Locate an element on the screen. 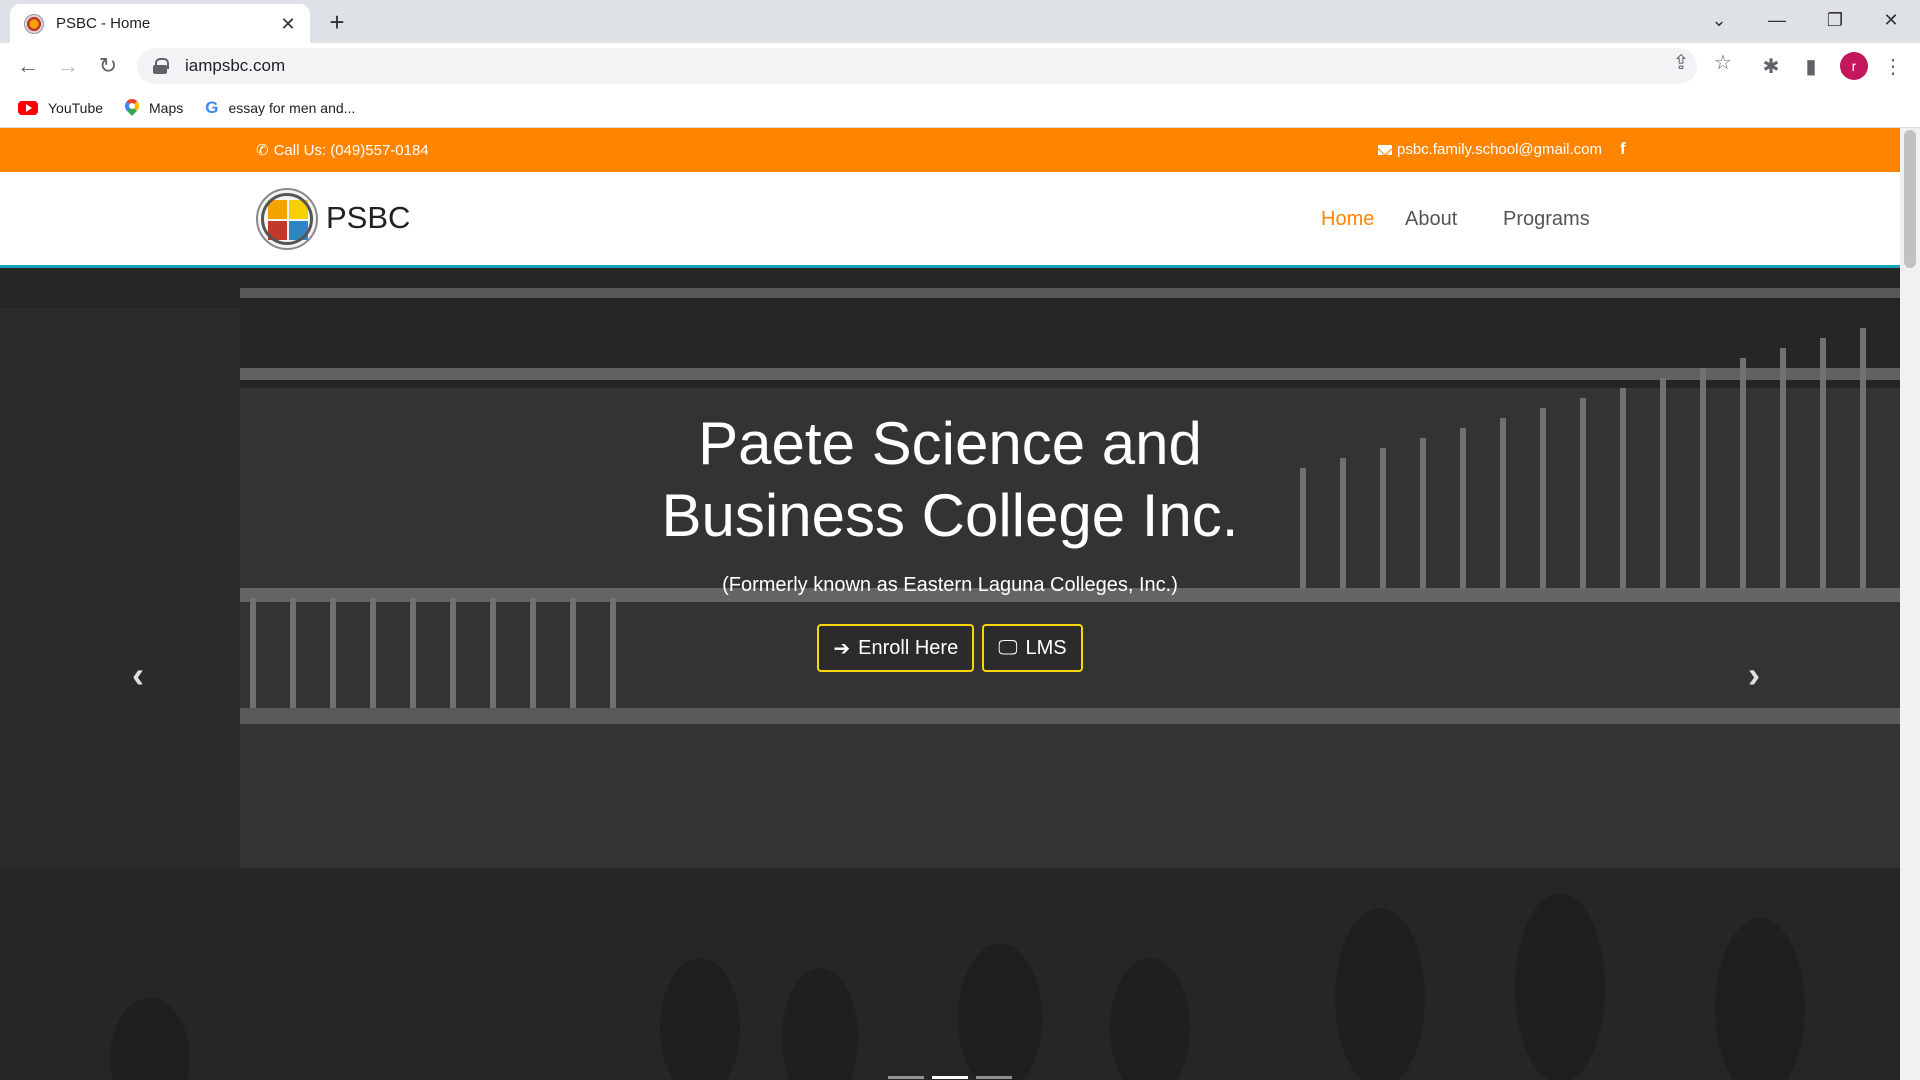 The width and height of the screenshot is (1920, 1080). address-bar: iampsbc.com is located at coordinates (917, 66).